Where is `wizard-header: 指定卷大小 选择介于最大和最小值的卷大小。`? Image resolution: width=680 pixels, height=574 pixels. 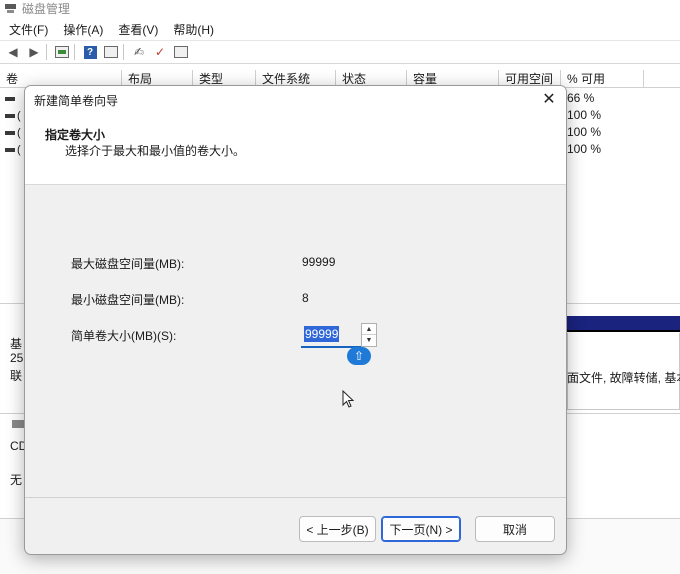 wizard-header: 指定卷大小 选择介于最大和最小值的卷大小。 is located at coordinates (295, 150).